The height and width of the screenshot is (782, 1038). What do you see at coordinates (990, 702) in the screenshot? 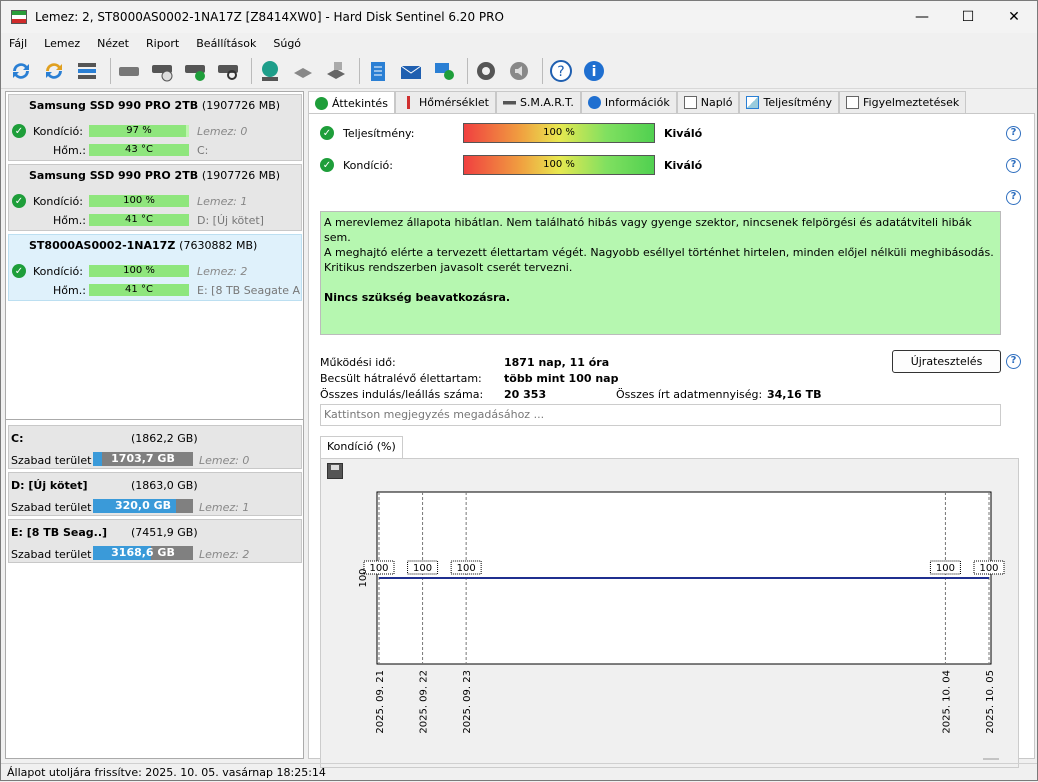
I see `x-tick-label: 2025. 10. 05` at bounding box center [990, 702].